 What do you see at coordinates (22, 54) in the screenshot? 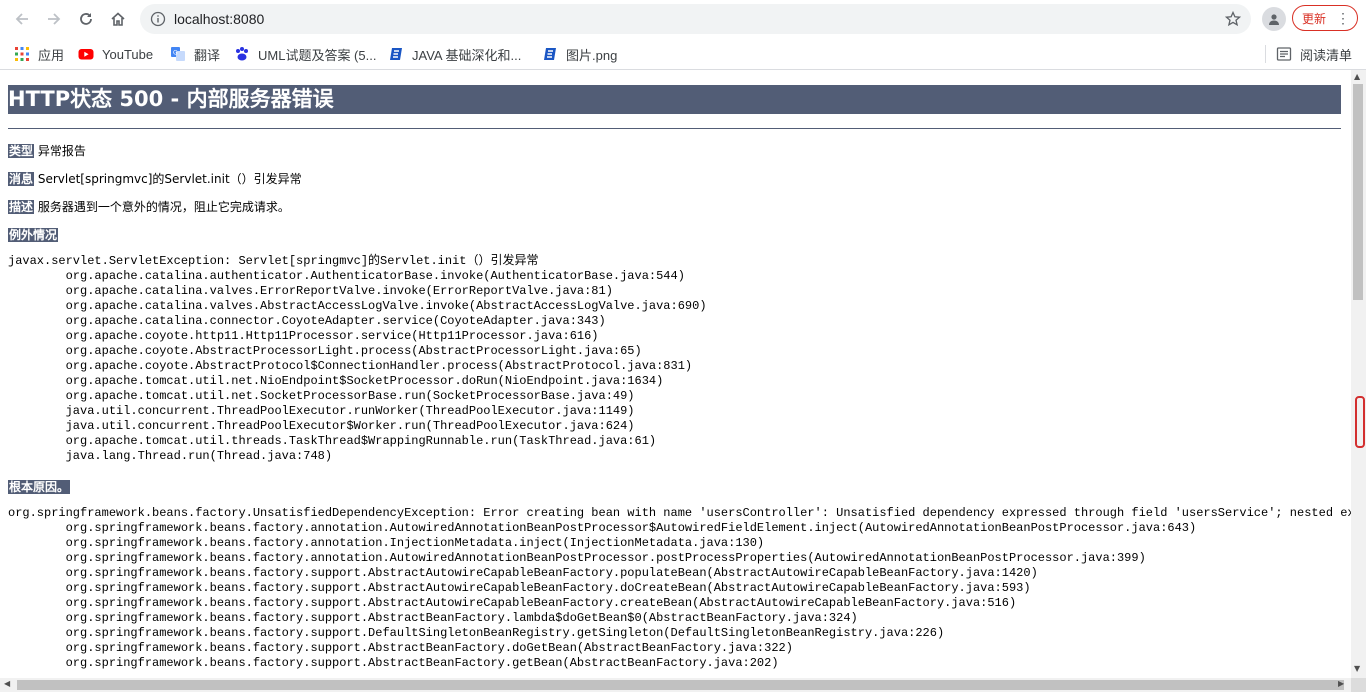
I see `apps-grid-icon` at bounding box center [22, 54].